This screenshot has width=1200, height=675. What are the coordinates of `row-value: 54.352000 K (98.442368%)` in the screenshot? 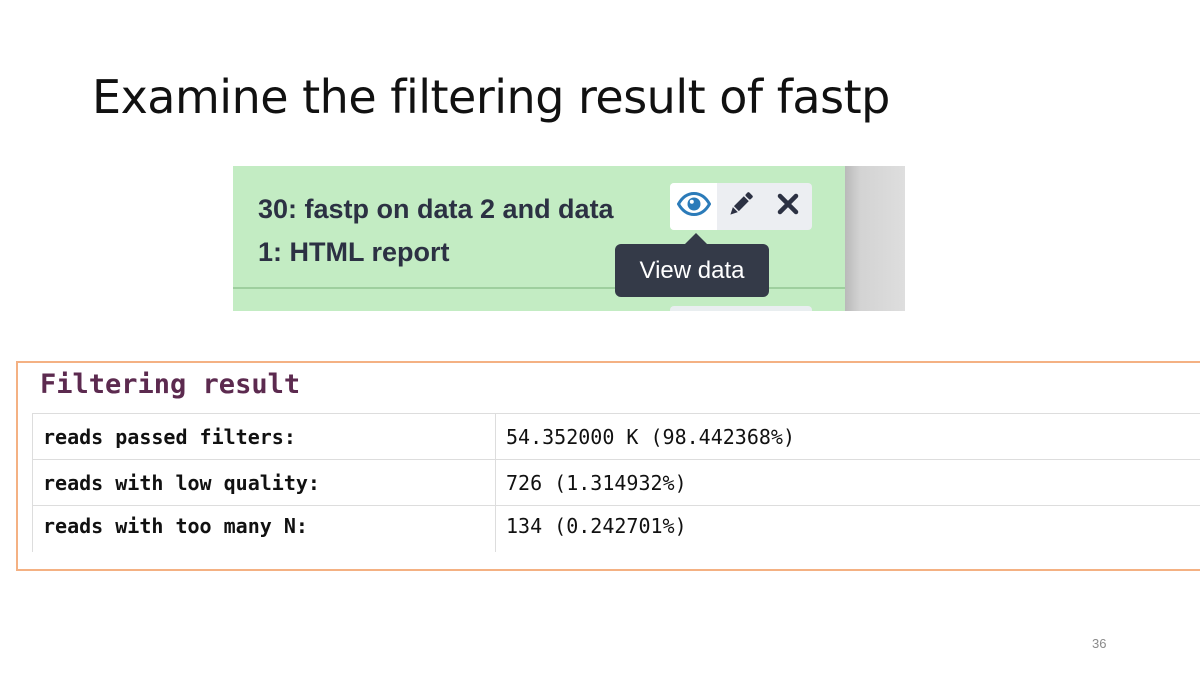 It's located at (847, 436).